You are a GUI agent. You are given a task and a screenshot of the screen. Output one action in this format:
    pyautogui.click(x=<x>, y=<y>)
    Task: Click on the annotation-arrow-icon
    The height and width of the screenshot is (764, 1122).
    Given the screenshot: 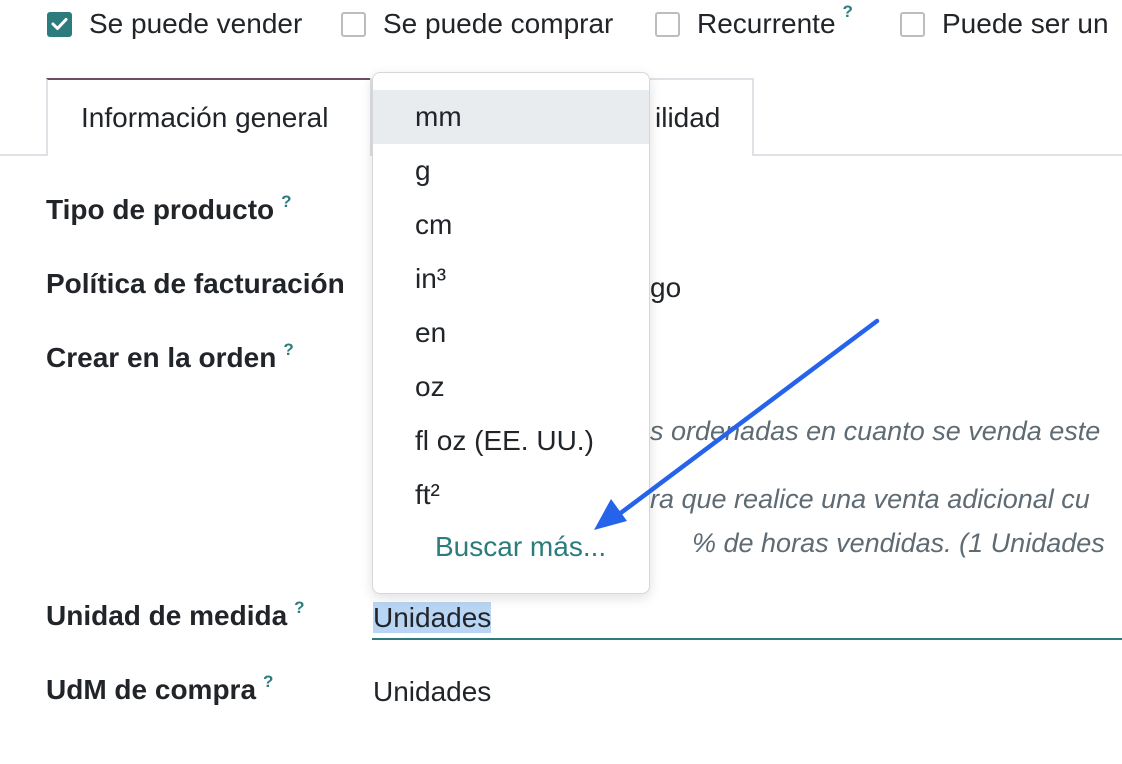 What is the action you would take?
    pyautogui.click(x=737, y=424)
    